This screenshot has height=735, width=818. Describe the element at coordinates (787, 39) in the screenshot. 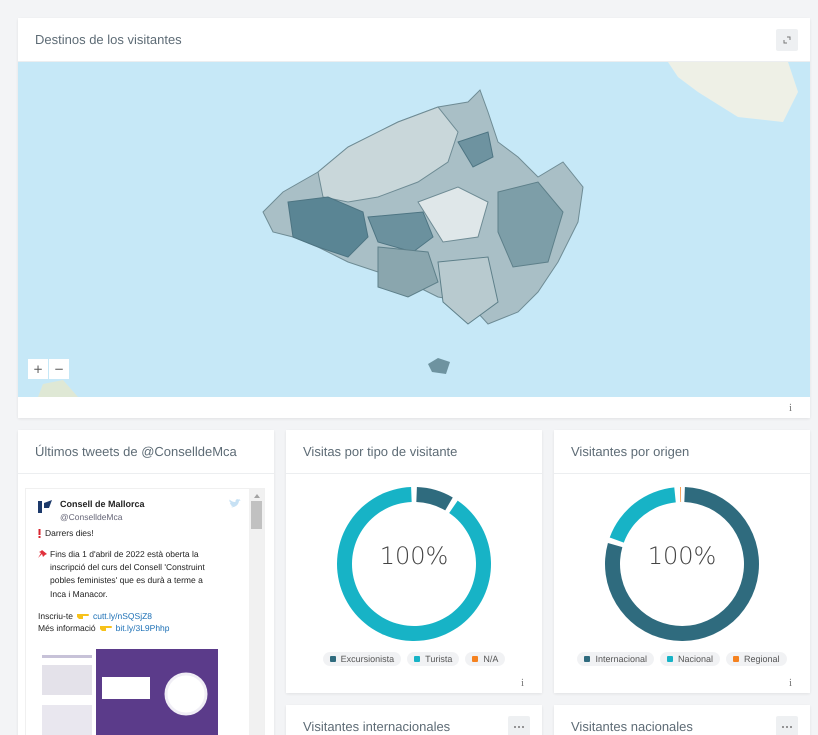

I see `expand-icon` at that location.